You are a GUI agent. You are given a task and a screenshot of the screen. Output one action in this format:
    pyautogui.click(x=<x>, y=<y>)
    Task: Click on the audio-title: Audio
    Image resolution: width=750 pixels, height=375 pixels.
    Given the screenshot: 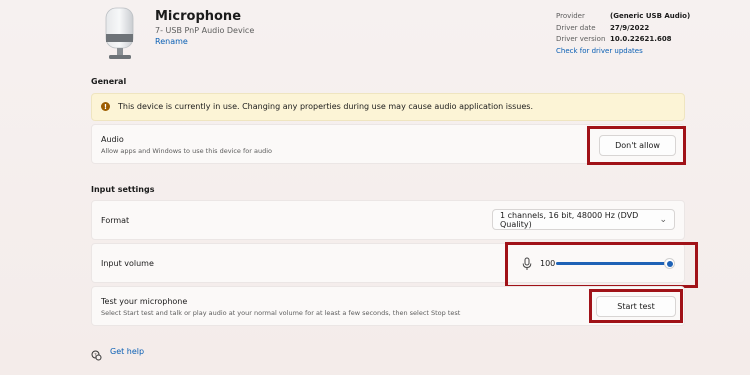 What is the action you would take?
    pyautogui.click(x=112, y=139)
    